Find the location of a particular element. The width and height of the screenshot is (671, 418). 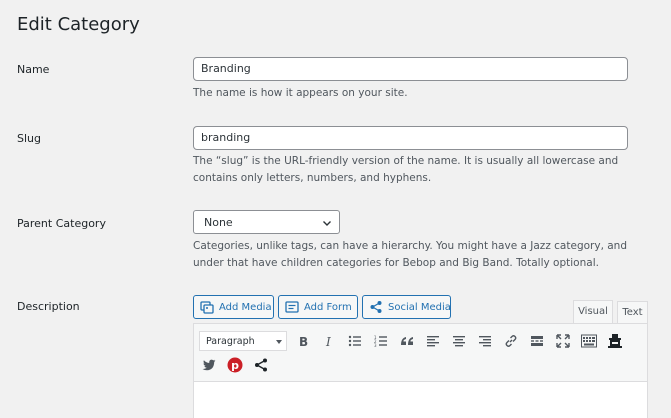

name-label: Name is located at coordinates (33, 69).